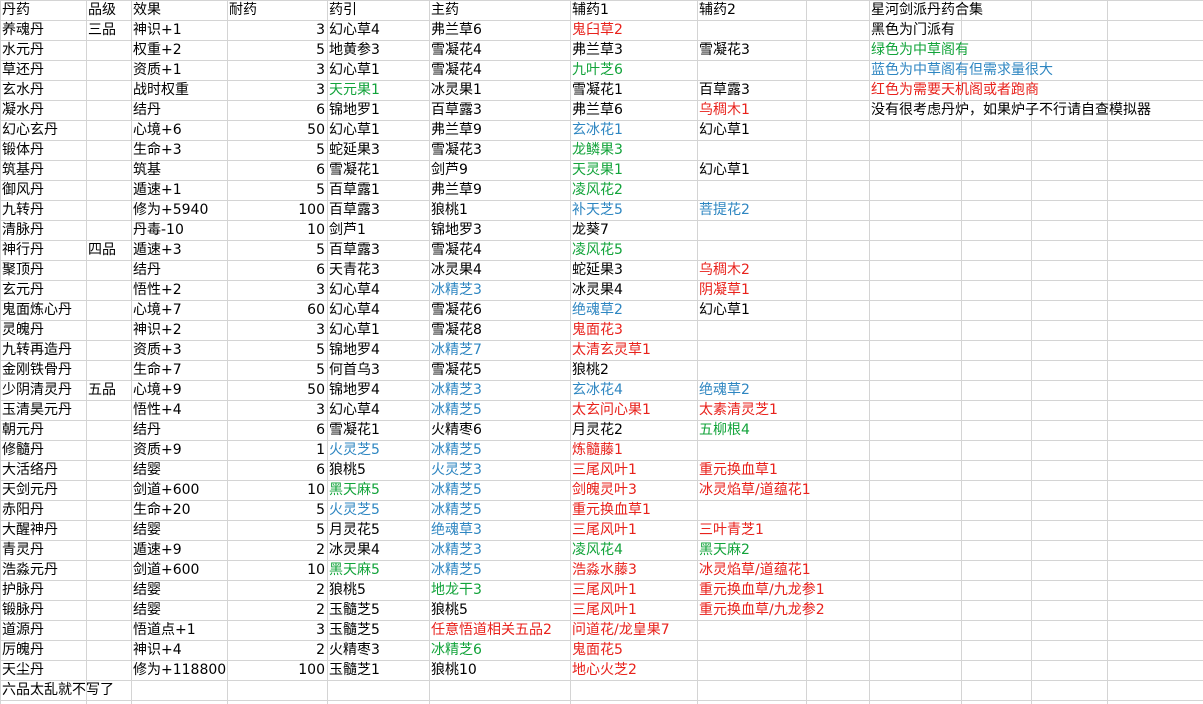 This screenshot has height=704, width=1203. Describe the element at coordinates (43, 670) in the screenshot. I see `pill-name-cell: 天尘丹` at that location.